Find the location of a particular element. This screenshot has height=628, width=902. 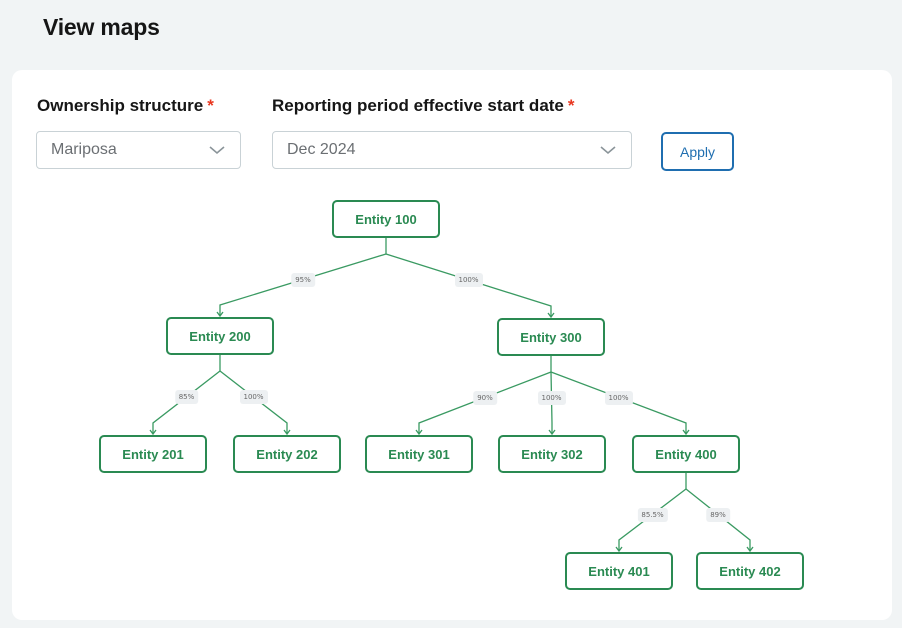

reporting-period-select: Dec 2024 is located at coordinates (452, 150).